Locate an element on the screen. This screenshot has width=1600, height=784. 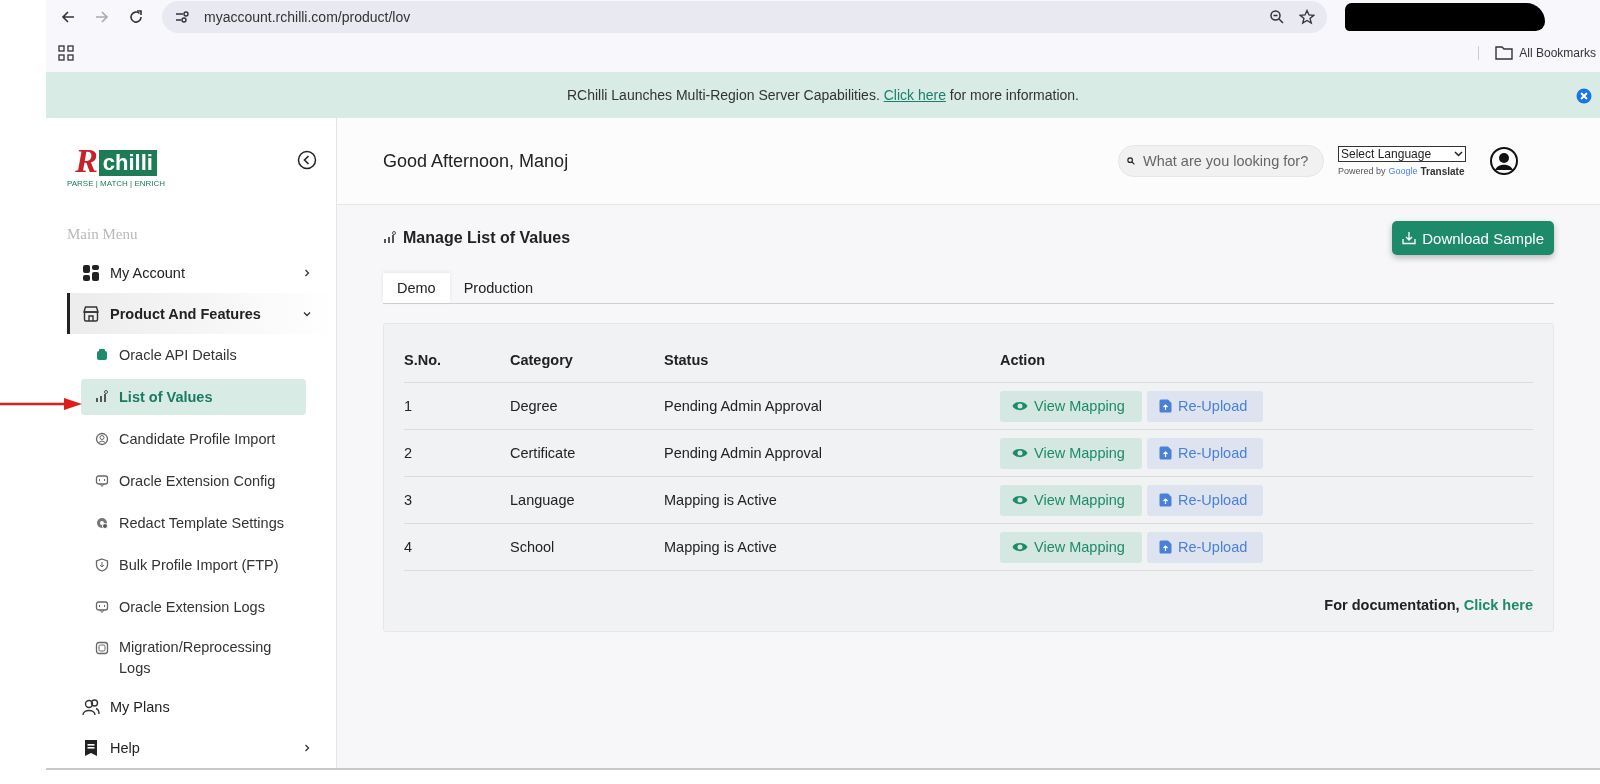
greeting: Good Afternoon, Manoj is located at coordinates (476, 161).